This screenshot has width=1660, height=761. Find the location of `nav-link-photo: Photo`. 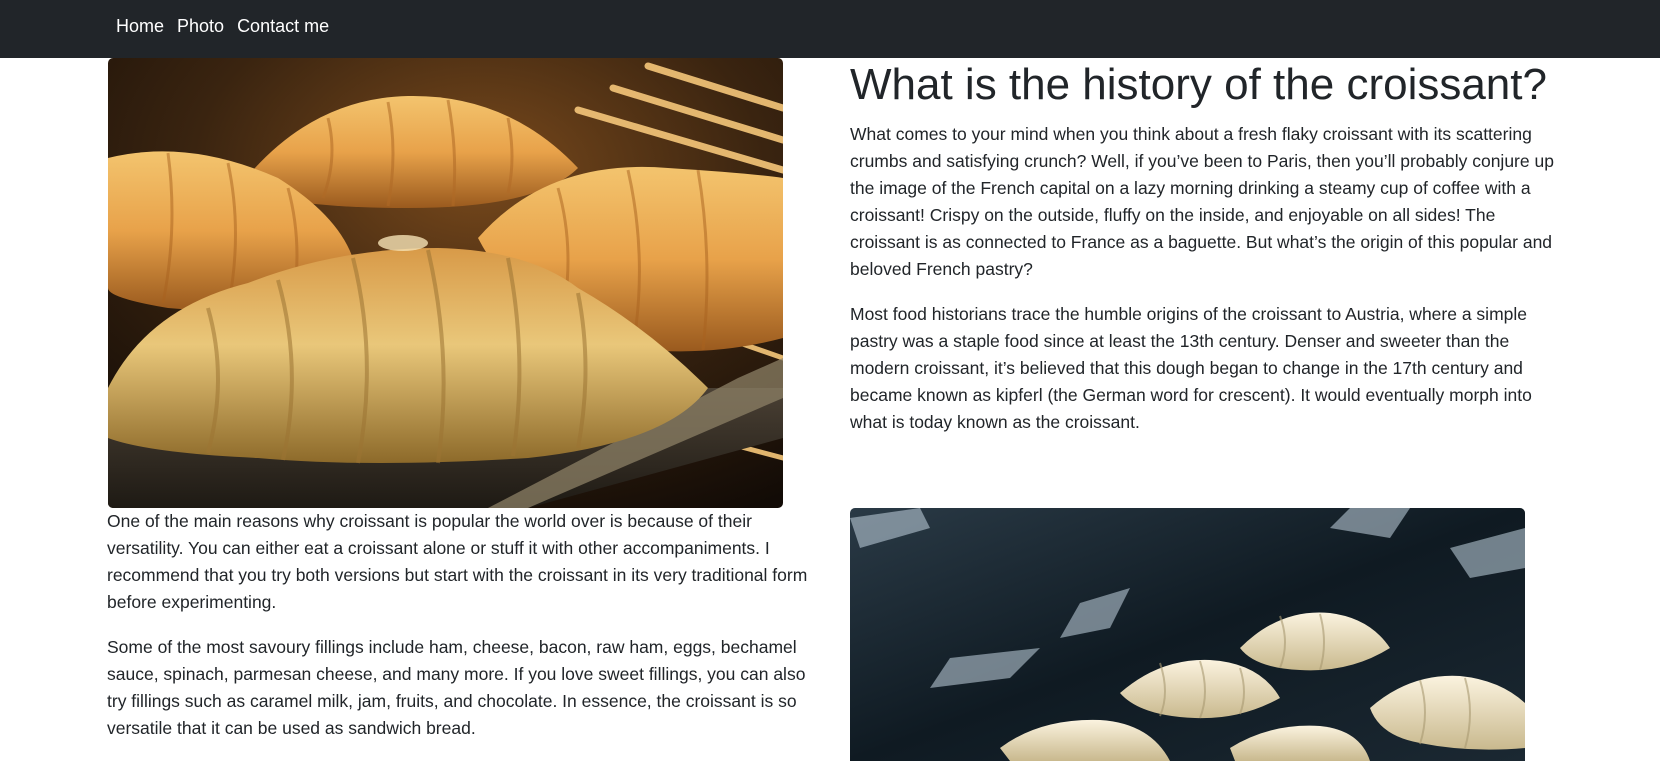

nav-link-photo: Photo is located at coordinates (200, 26).